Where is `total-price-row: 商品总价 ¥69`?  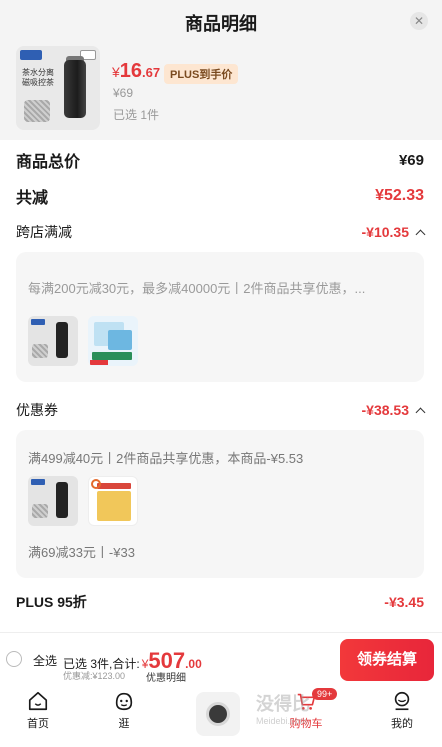
total-price-row: 商品总价 ¥69 is located at coordinates (220, 161).